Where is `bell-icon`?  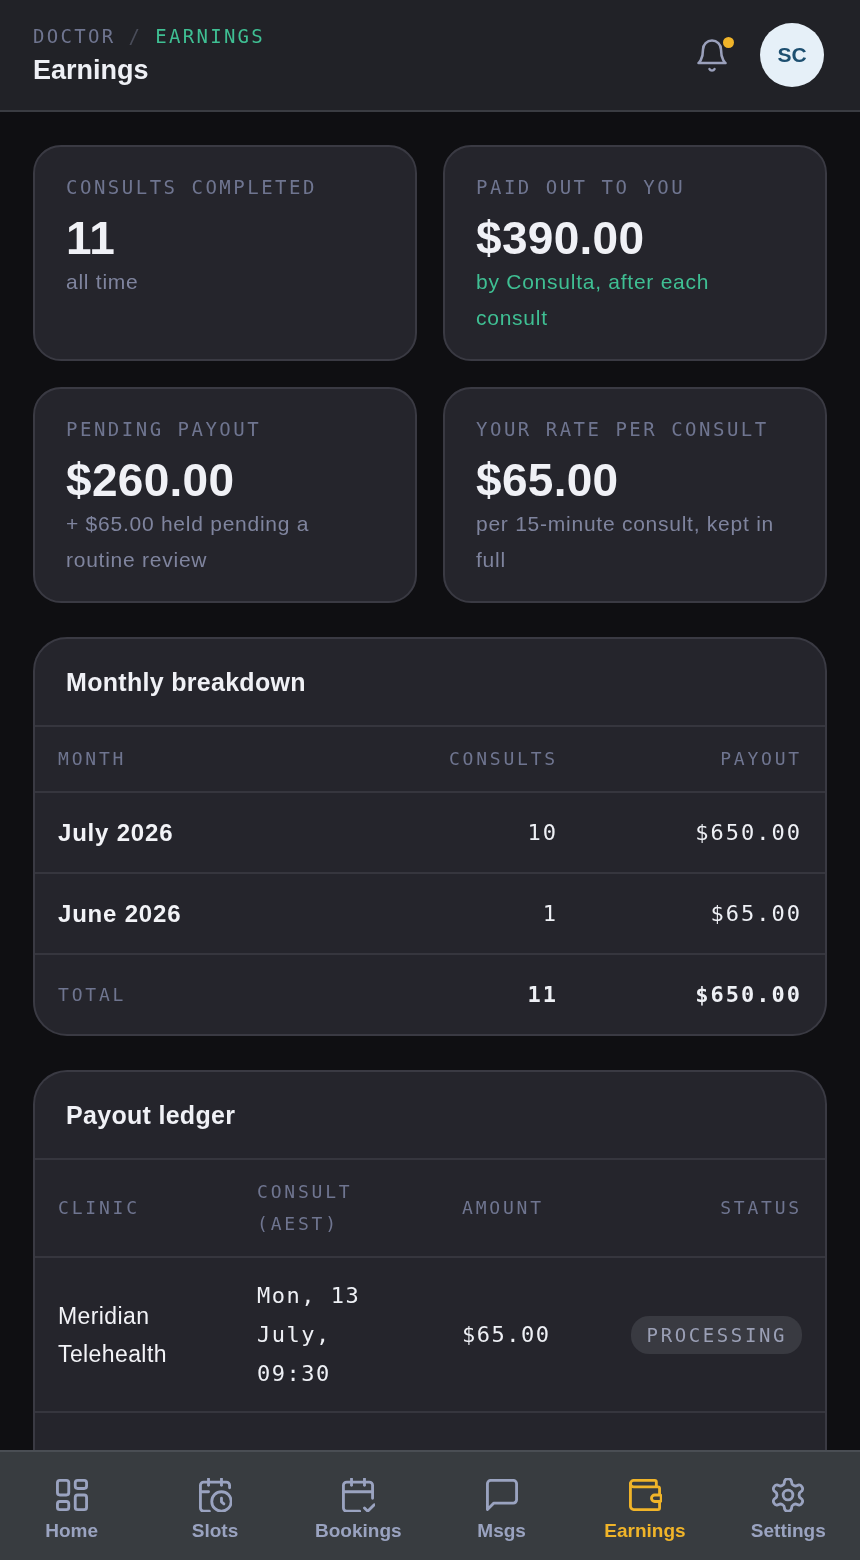
bell-icon is located at coordinates (712, 55).